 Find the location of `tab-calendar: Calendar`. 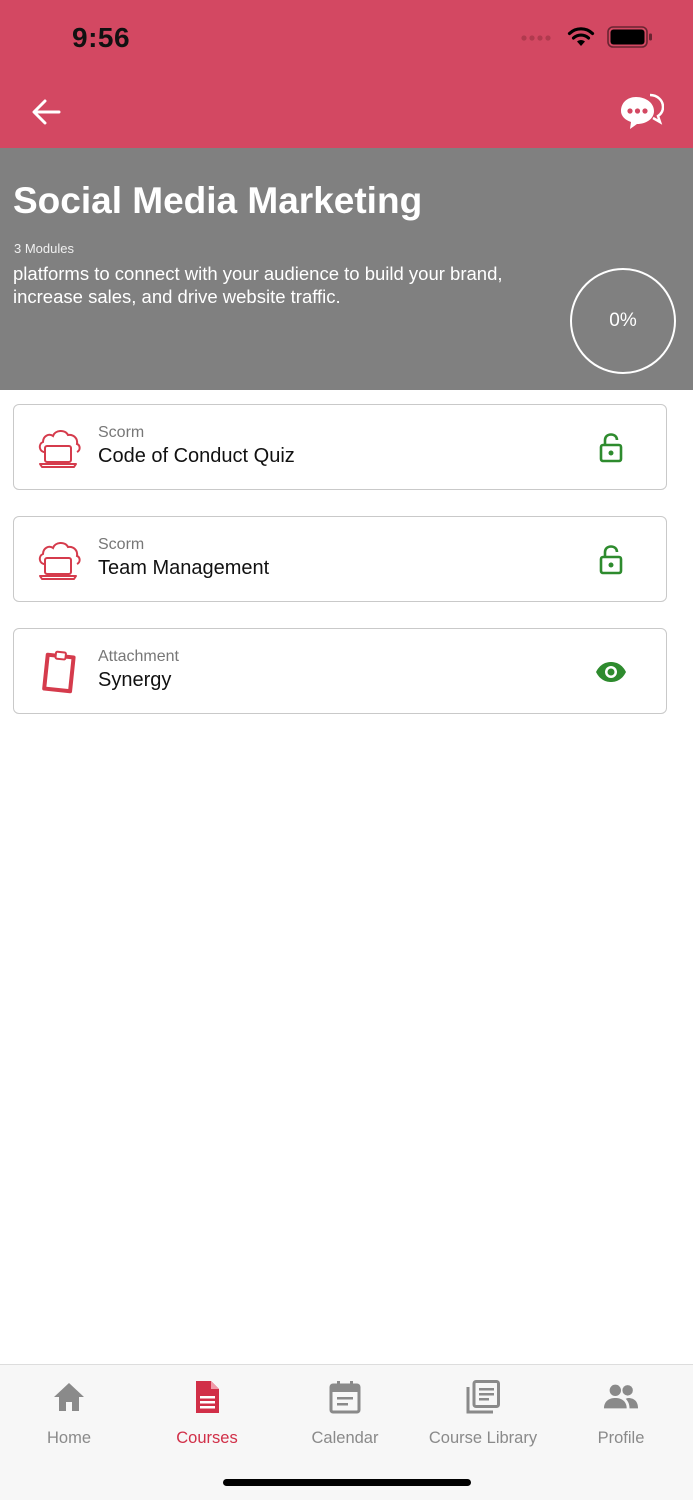

tab-calendar: Calendar is located at coordinates (345, 1419).